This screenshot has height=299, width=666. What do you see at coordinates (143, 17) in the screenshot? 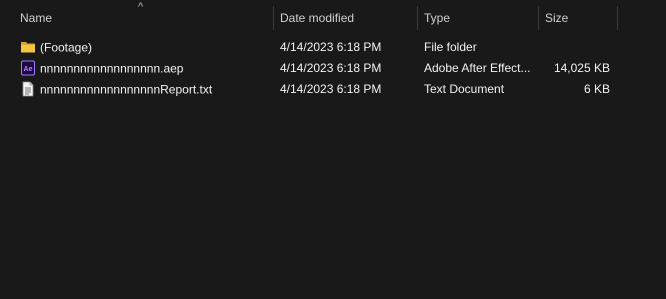
I see `column-header-name: Name` at bounding box center [143, 17].